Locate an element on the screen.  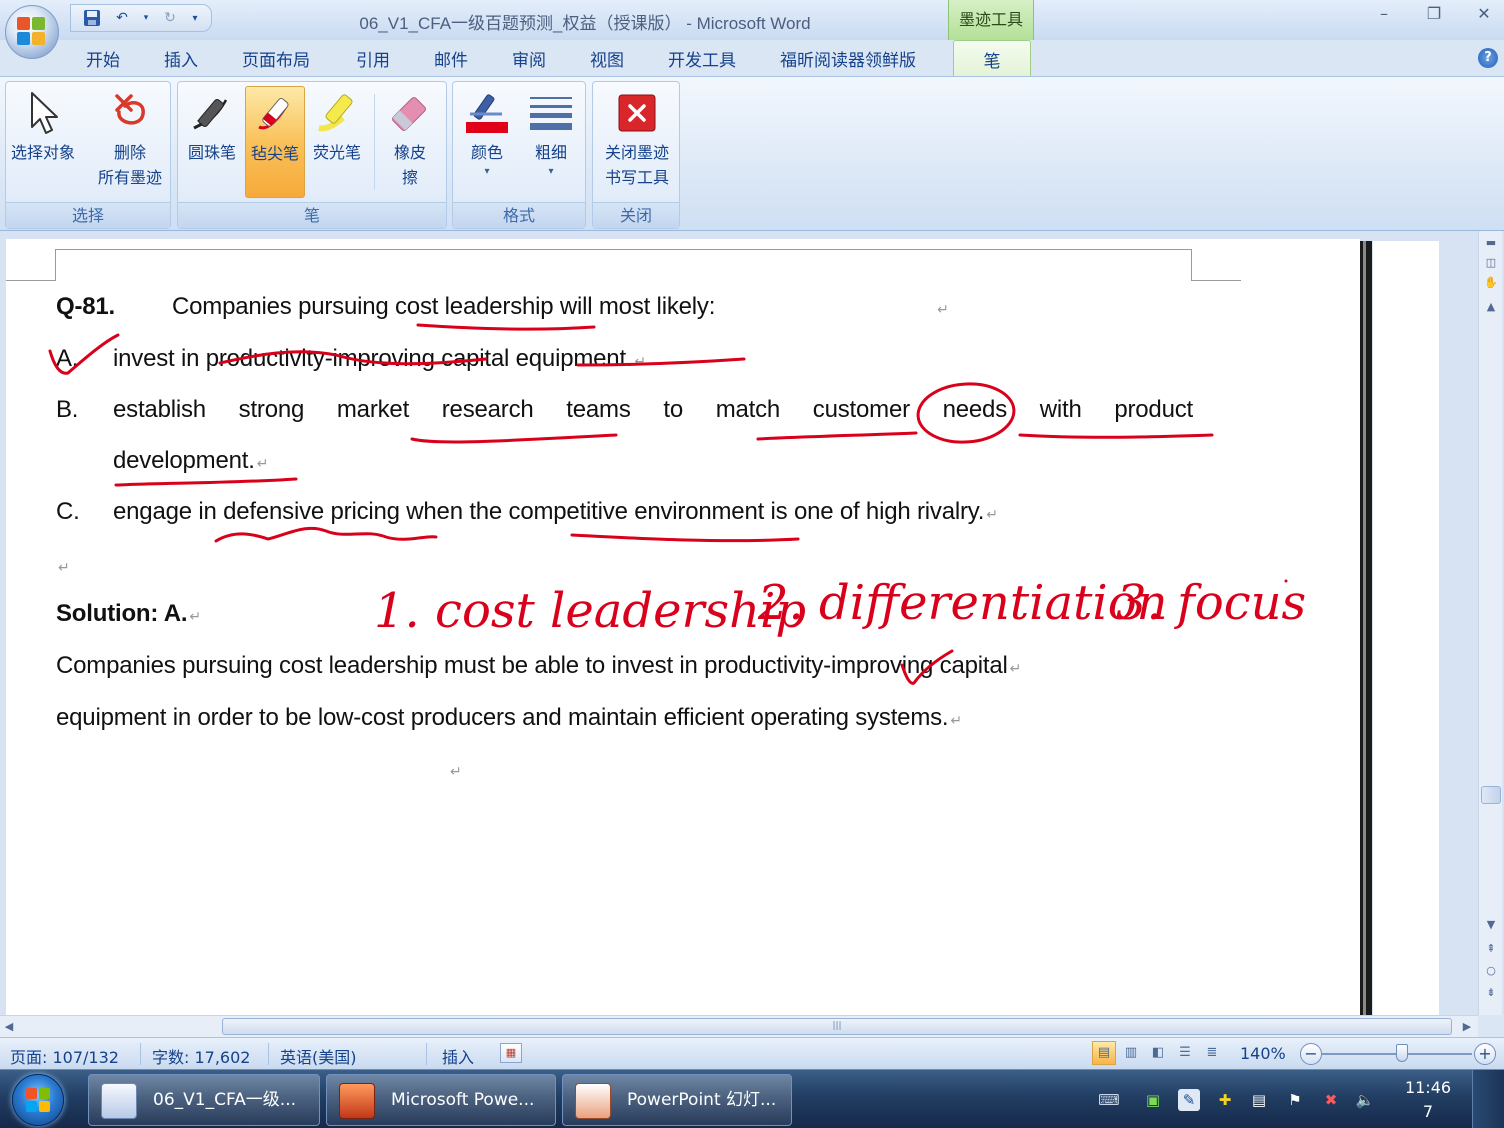
system-clock: 11:46 7 is located at coordinates (1428, 1100).